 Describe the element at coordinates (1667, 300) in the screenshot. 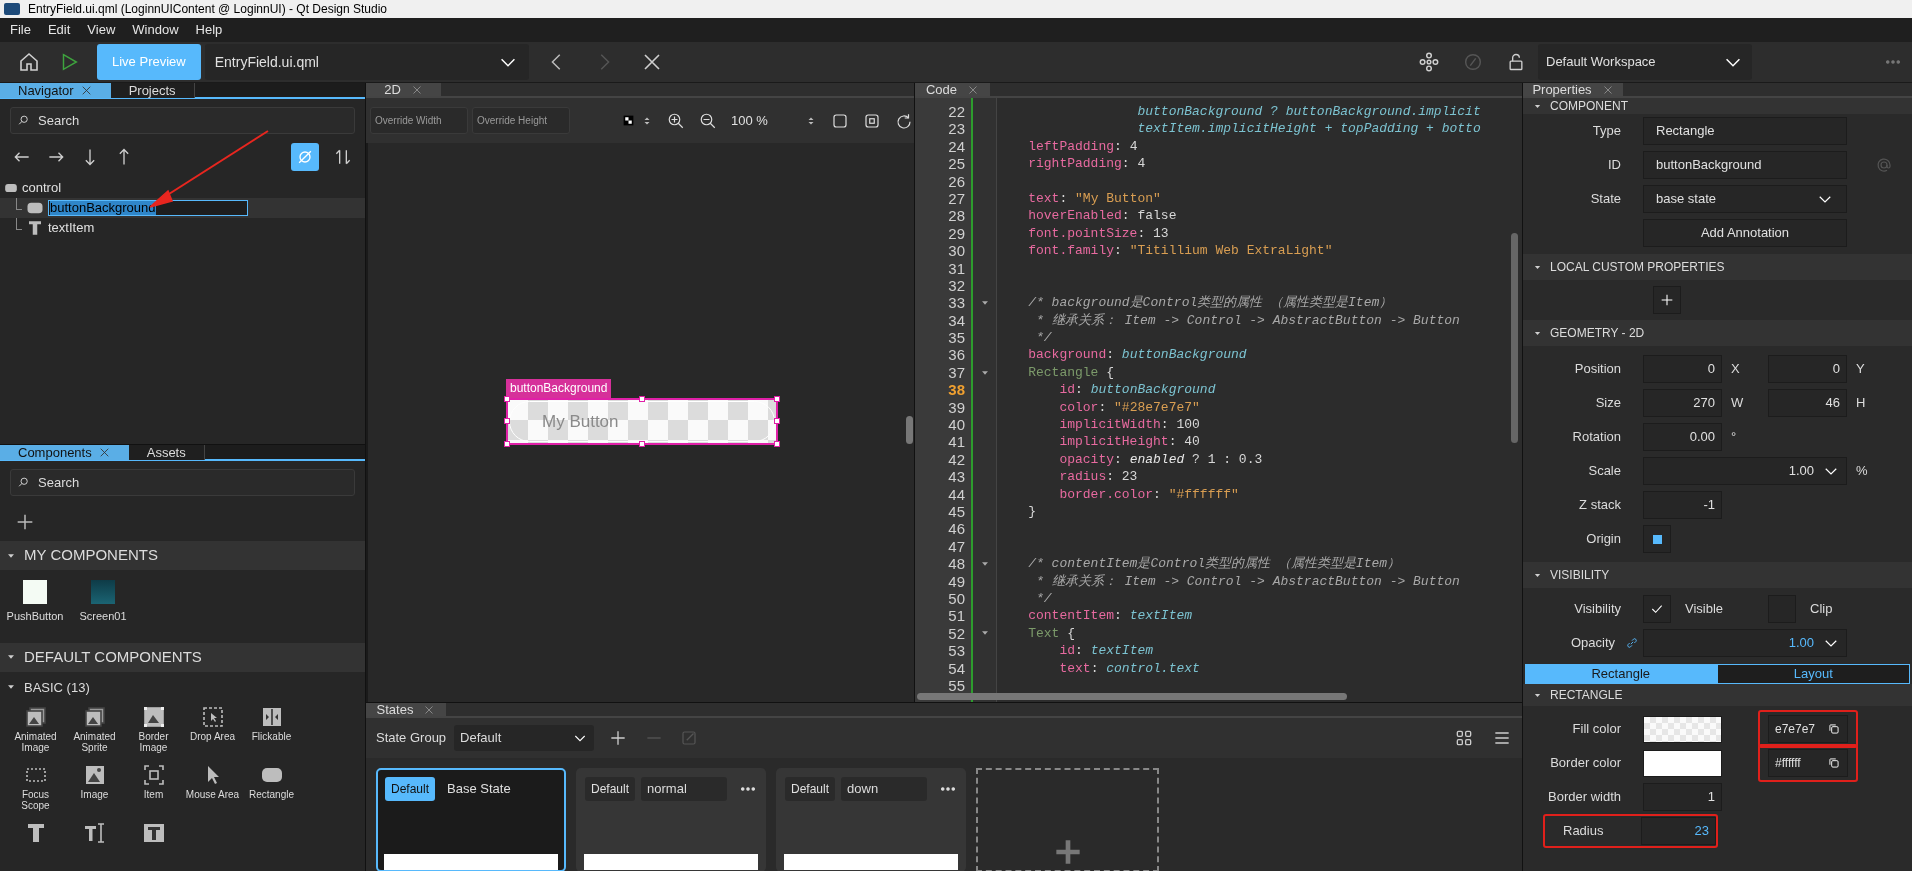

I see `add-property-button` at that location.